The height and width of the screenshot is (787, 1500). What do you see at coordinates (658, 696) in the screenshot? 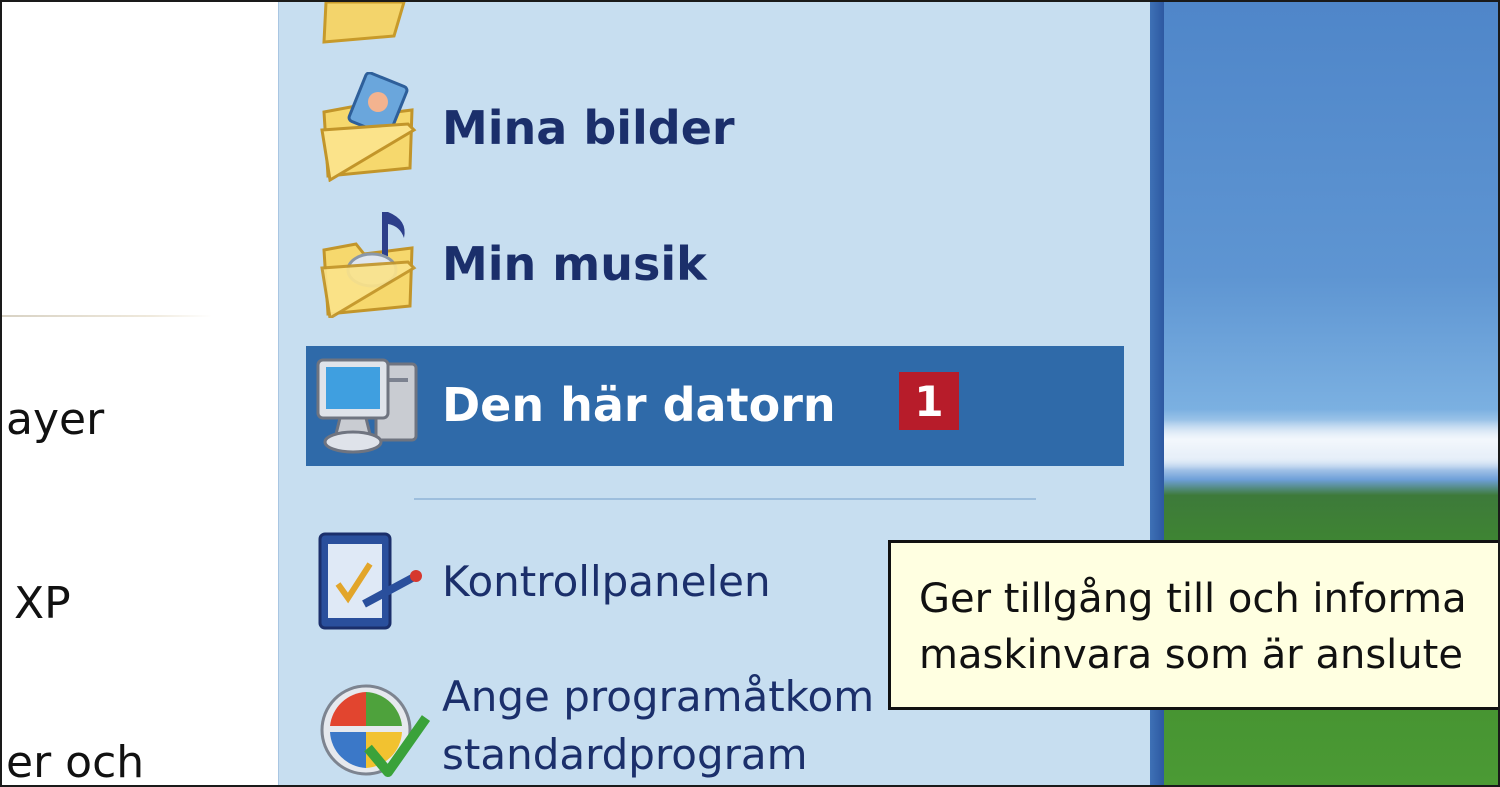
I see `menu-item-label-line1: Ange programåtkom` at bounding box center [658, 696].